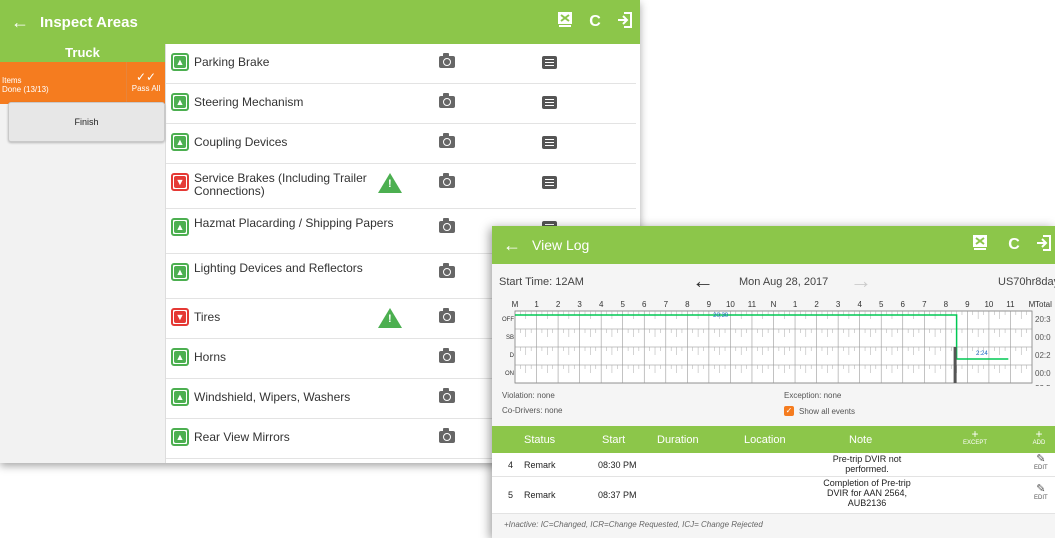 This screenshot has width=1055, height=538. Describe the element at coordinates (924, 304) in the screenshot. I see `hour-tick-label: 7` at that location.